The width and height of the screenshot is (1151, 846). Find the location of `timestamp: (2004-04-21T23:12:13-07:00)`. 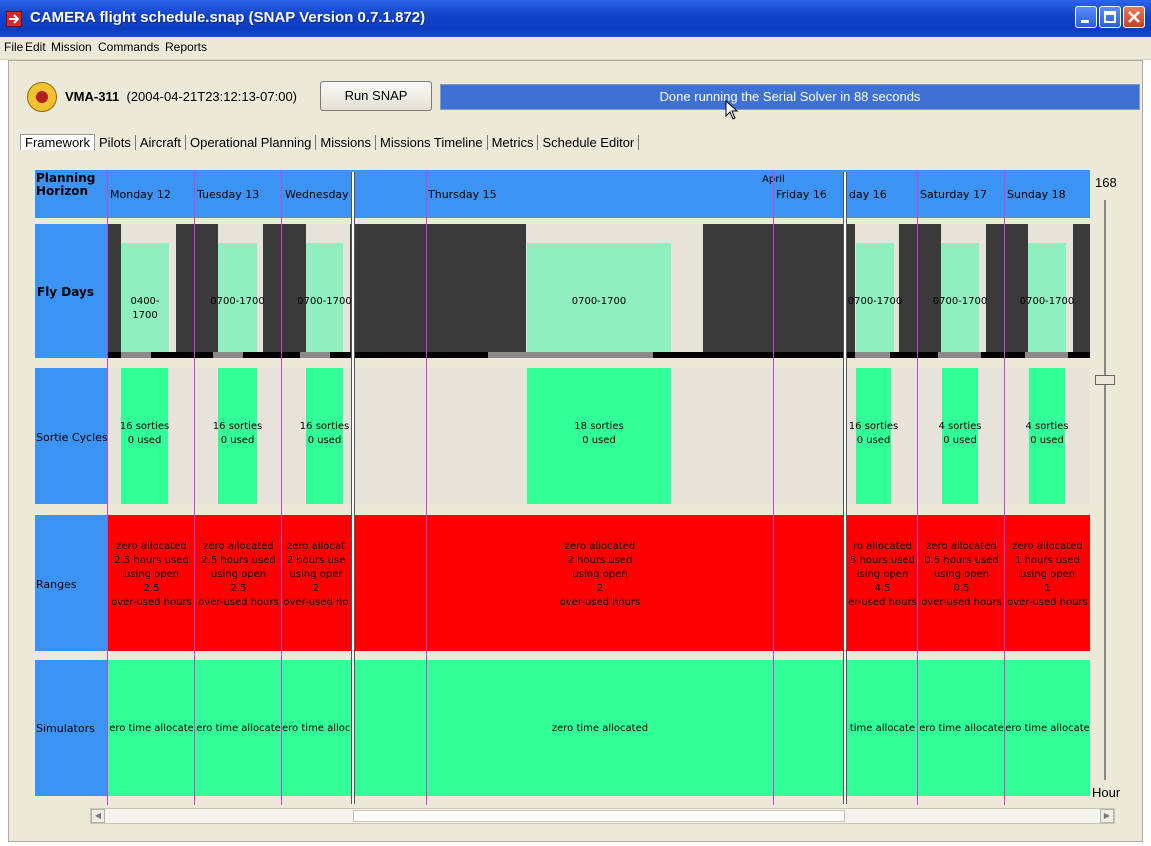

timestamp: (2004-04-21T23:12:13-07:00) is located at coordinates (211, 96).